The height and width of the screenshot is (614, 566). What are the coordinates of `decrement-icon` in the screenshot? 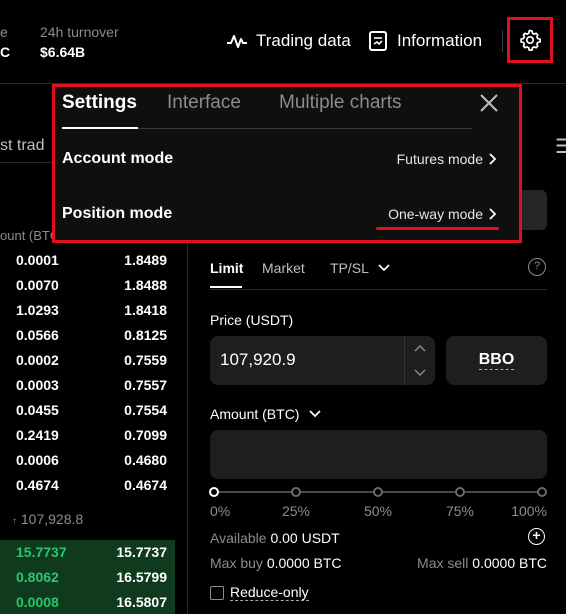 It's located at (420, 373).